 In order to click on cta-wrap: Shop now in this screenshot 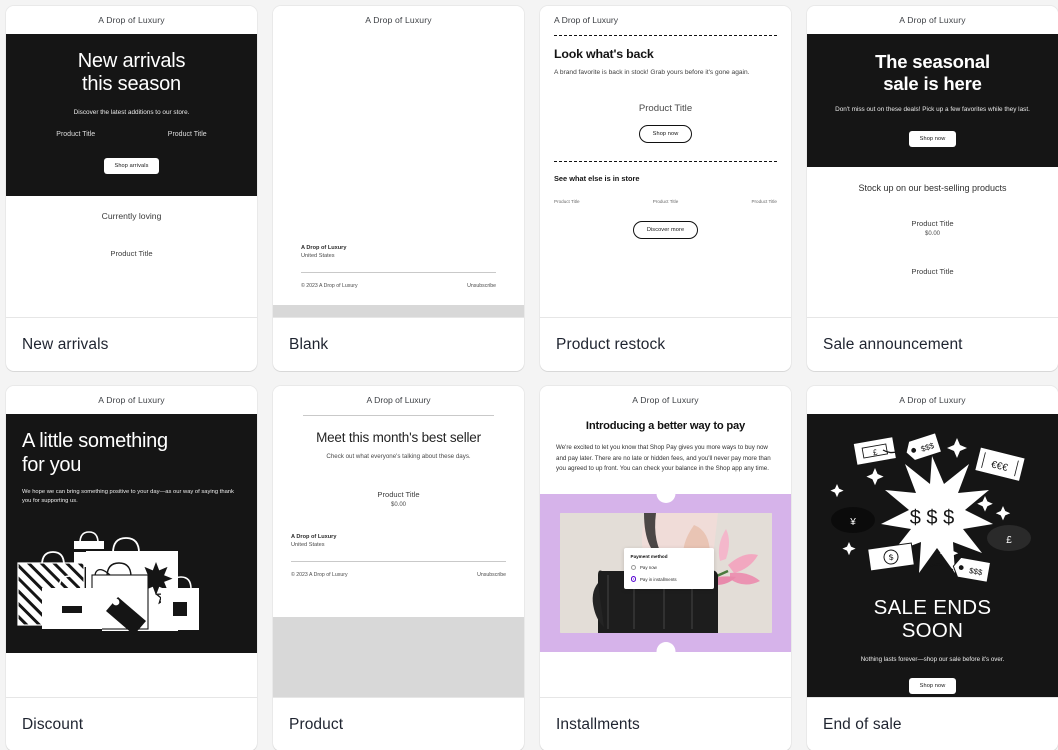, I will do `click(932, 684)`.